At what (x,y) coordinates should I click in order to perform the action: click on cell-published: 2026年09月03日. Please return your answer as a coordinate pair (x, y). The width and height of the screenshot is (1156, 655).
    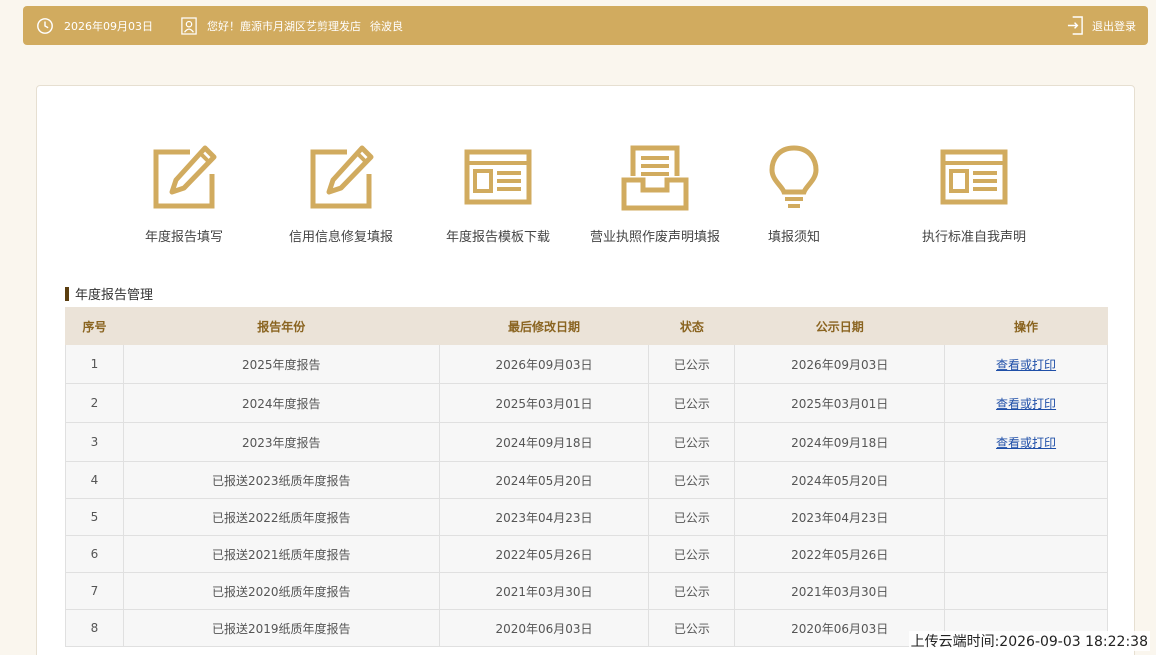
    Looking at the image, I should click on (840, 364).